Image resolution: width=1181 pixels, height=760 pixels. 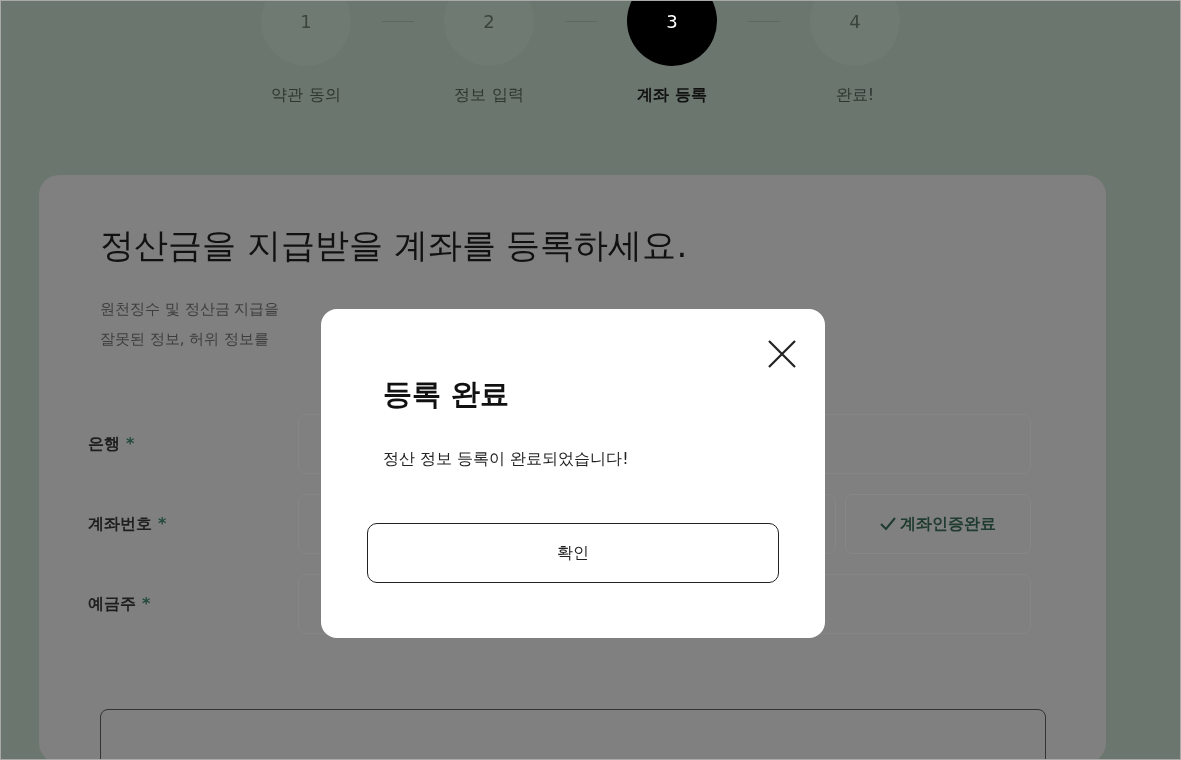 What do you see at coordinates (120, 523) in the screenshot?
I see `field-label: 계좌번호` at bounding box center [120, 523].